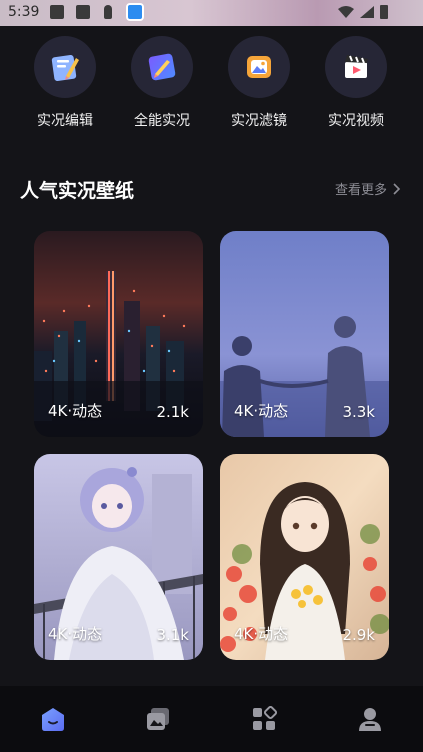  What do you see at coordinates (108, 12) in the screenshot?
I see `location-icon` at bounding box center [108, 12].